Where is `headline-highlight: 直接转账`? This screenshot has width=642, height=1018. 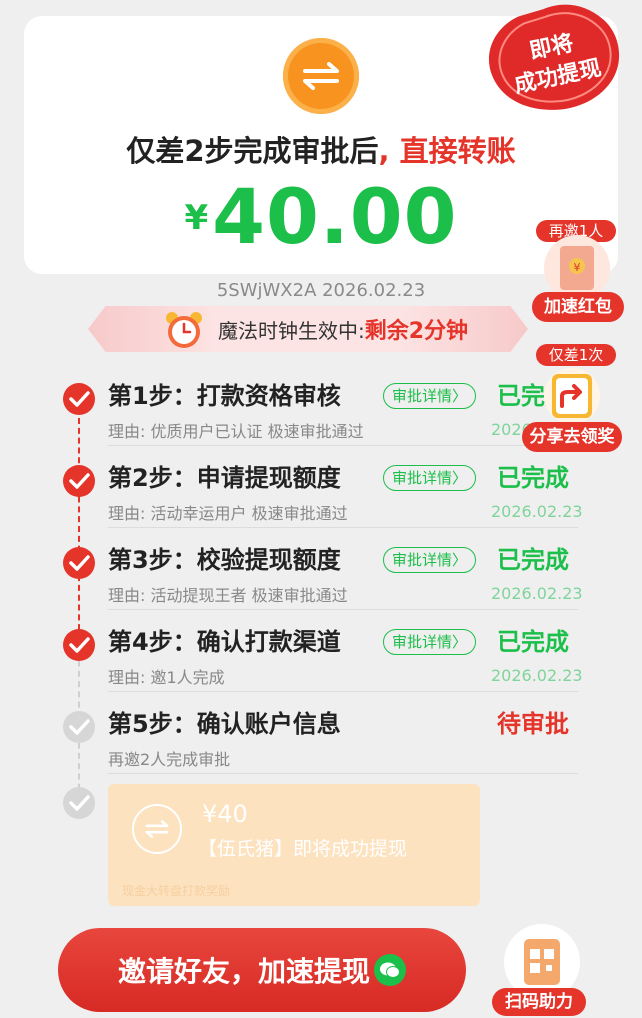
headline-highlight: 直接转账 is located at coordinates (452, 151).